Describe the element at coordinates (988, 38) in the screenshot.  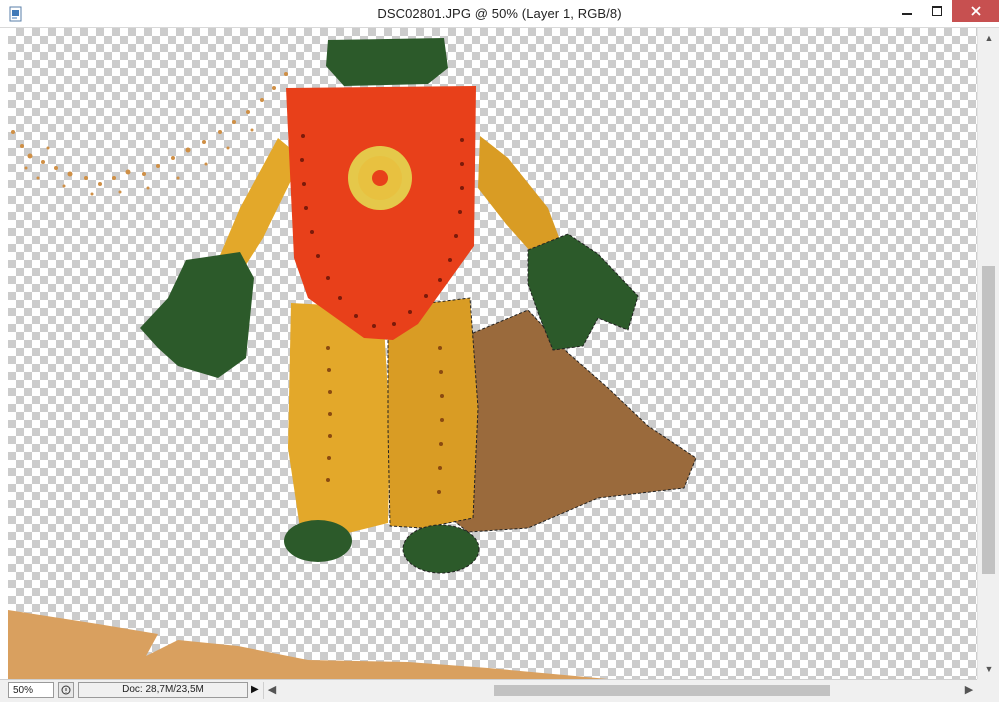
I see `scroll-up-icon: ▲` at that location.